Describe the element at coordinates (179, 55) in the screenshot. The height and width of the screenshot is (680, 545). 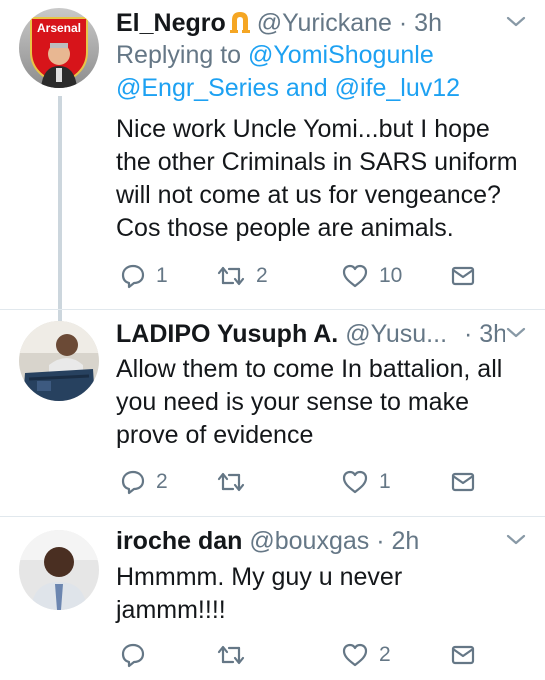
I see `replying-to-label: Replying to` at that location.